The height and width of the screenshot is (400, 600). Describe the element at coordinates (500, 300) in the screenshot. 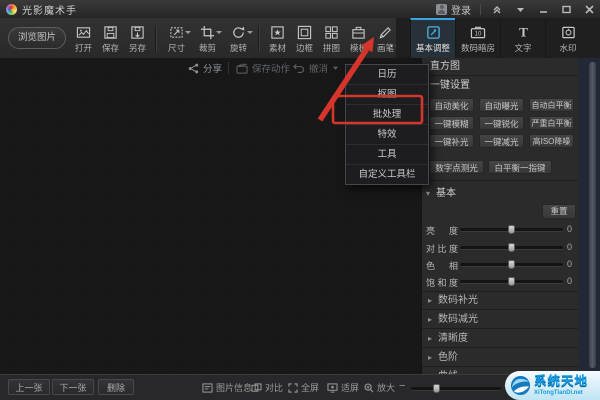

I see `section-digital-fill-light: ▸ 数码补光` at that location.